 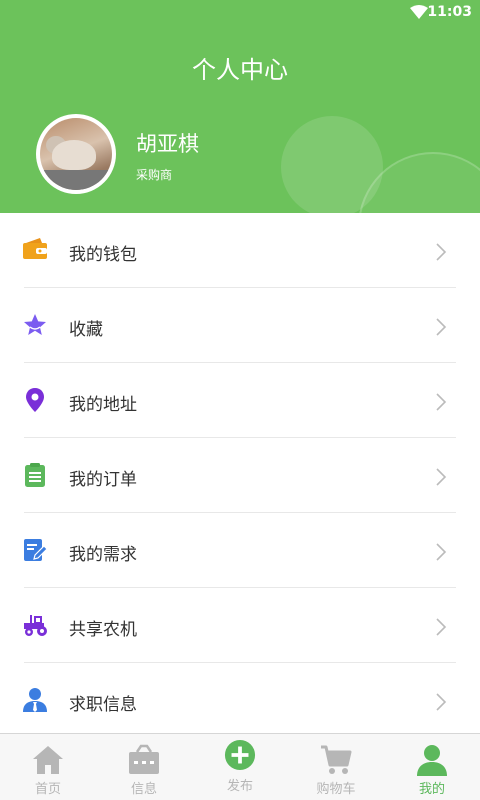 I want to click on tab-home: 首页, so click(x=48, y=767).